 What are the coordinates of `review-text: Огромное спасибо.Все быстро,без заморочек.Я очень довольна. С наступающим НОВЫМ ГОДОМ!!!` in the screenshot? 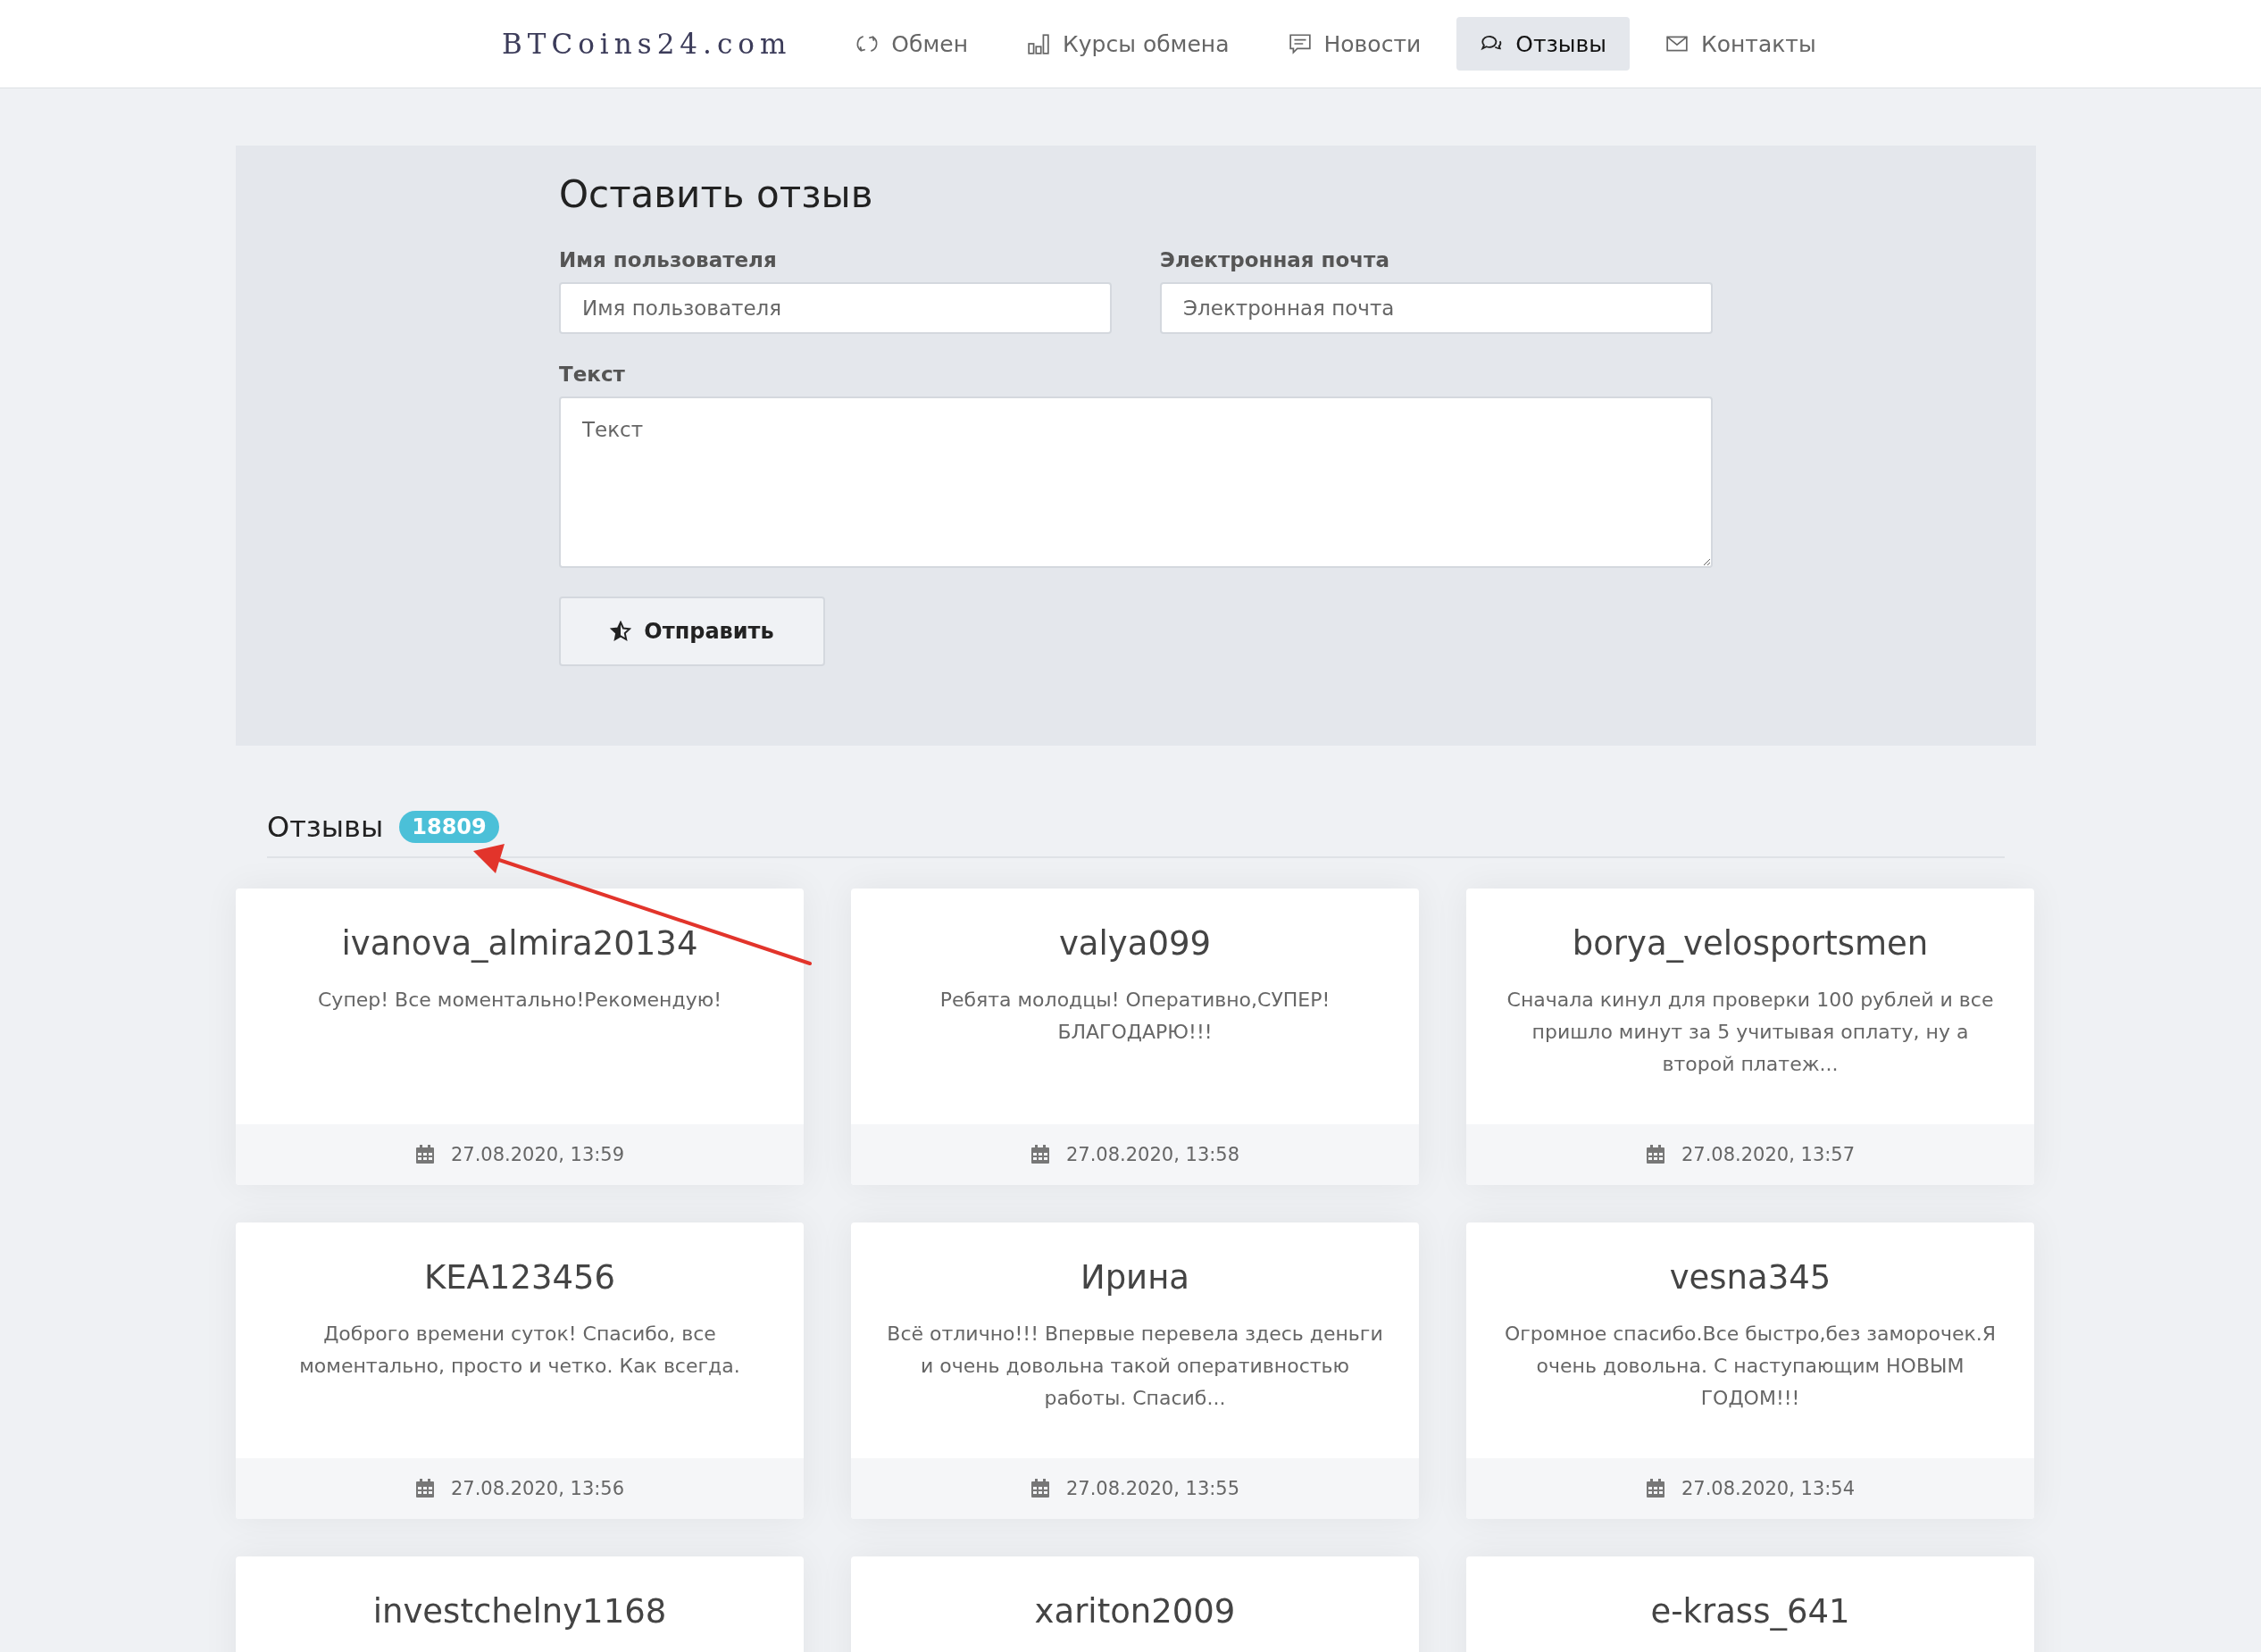 It's located at (1750, 1366).